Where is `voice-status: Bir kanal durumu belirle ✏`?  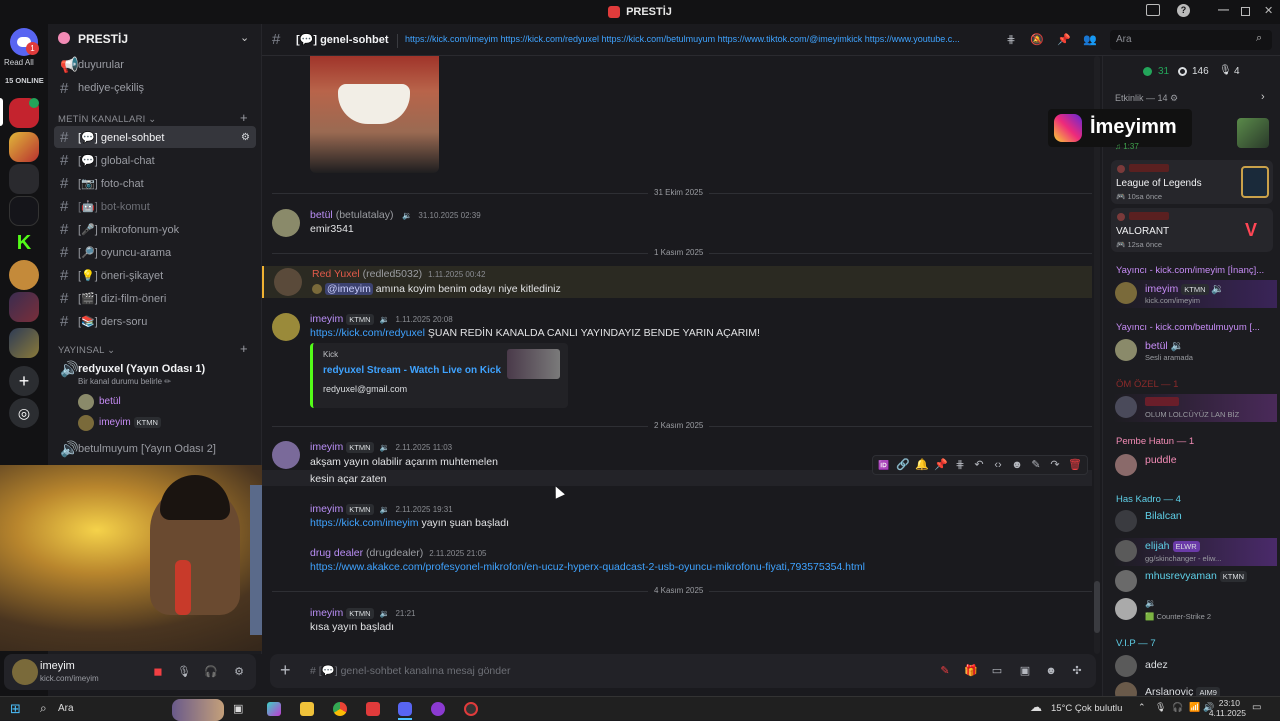
voice-status: Bir kanal durumu belirle ✏ is located at coordinates (124, 381).